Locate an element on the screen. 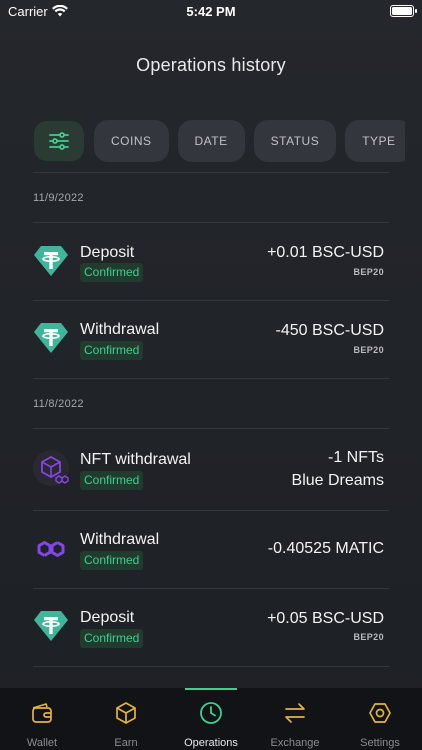 The height and width of the screenshot is (750, 422). tab-label: Exchange is located at coordinates (295, 743).